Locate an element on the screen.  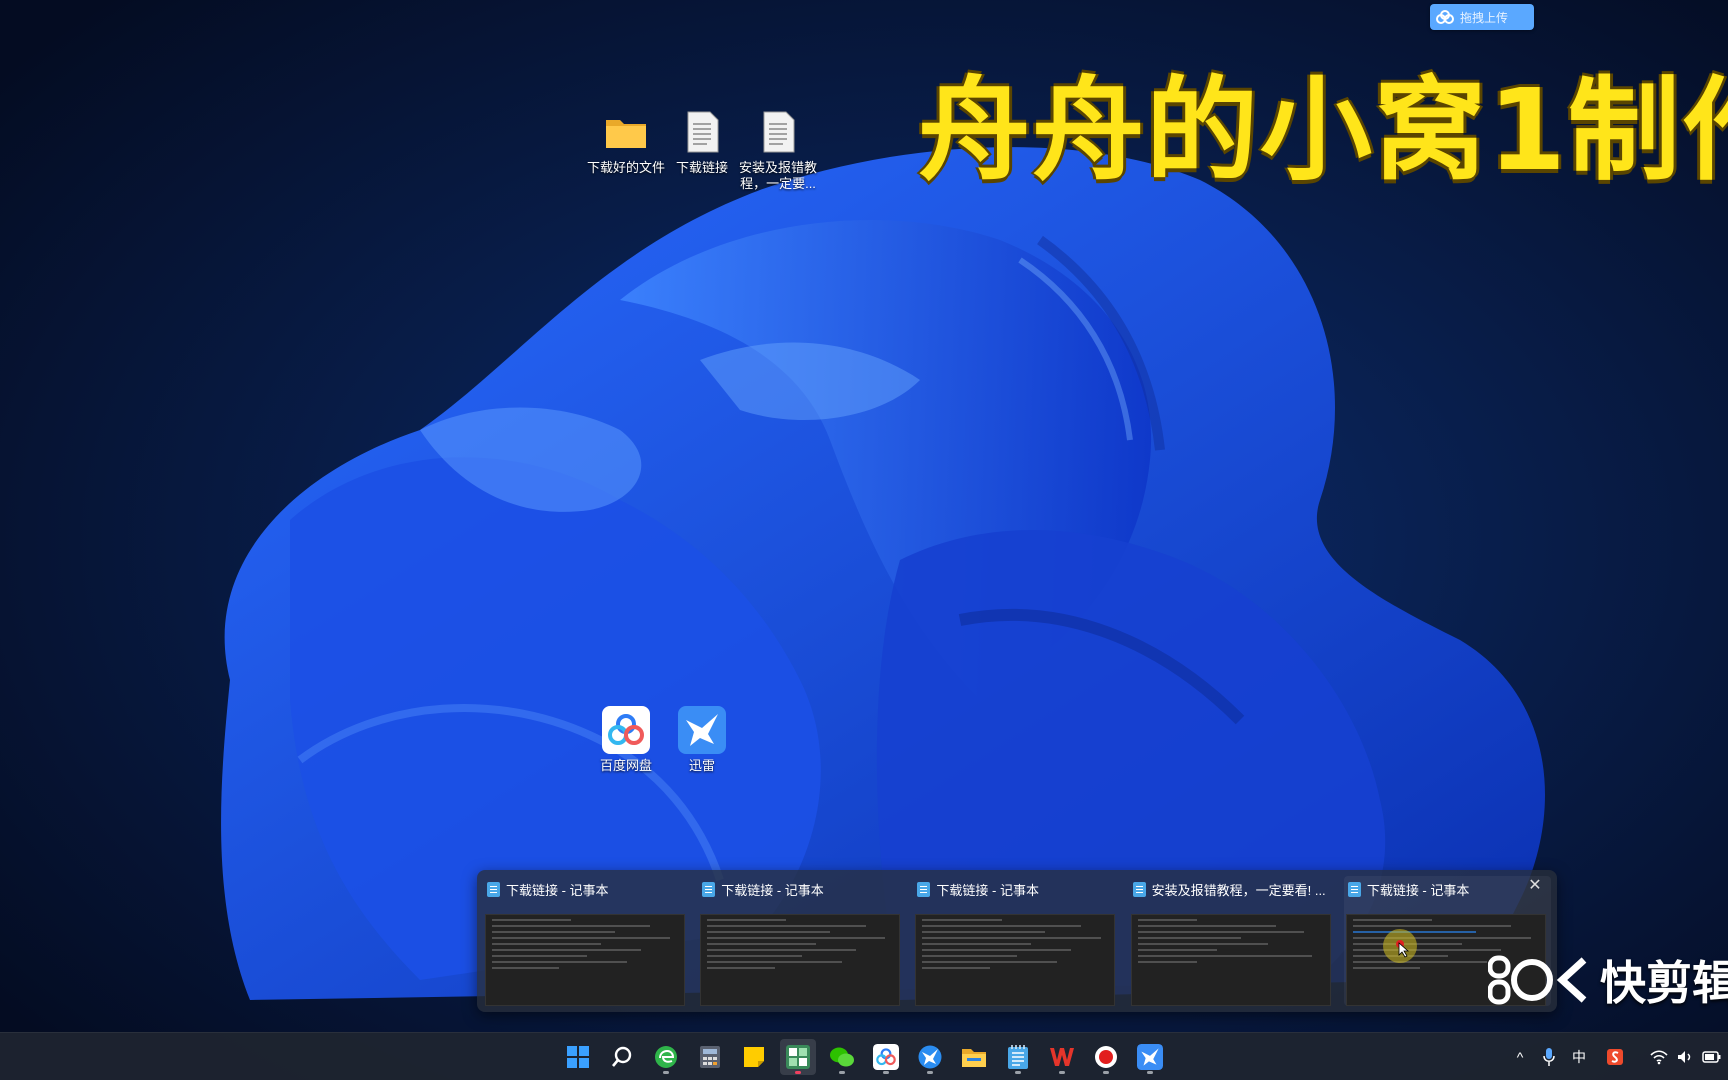
file-explorer-icon is located at coordinates (974, 1058).